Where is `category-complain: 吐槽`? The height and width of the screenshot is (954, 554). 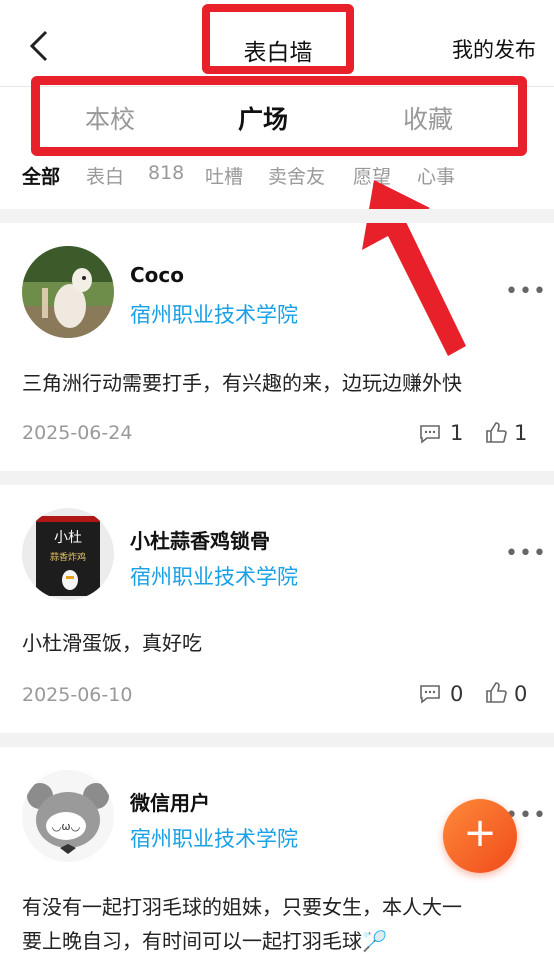 category-complain: 吐槽 is located at coordinates (224, 175).